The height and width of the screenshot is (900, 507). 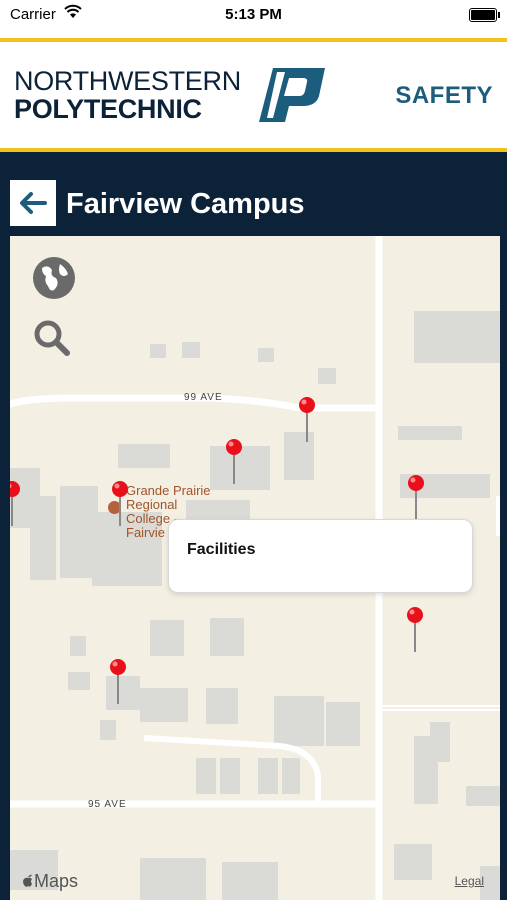 I want to click on apple-maps-attribution: Maps, so click(x=50, y=881).